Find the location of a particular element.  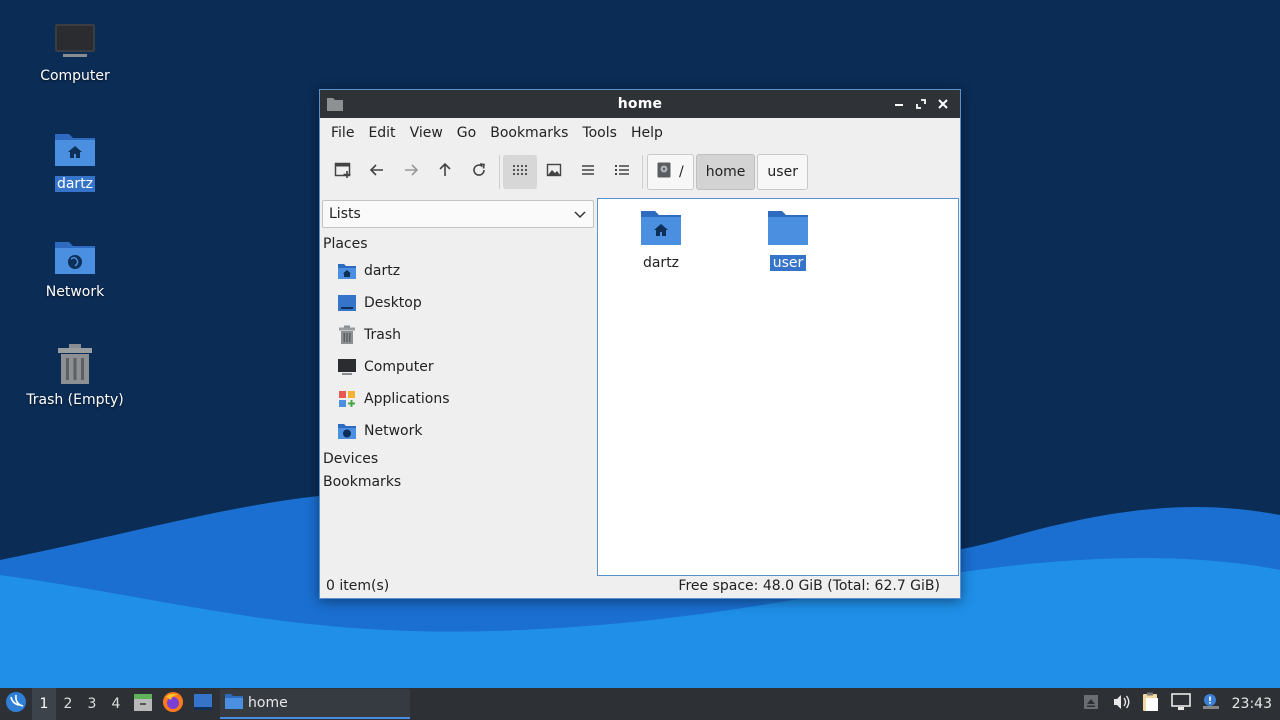

desktop-icon-network: Network is located at coordinates (75, 266).